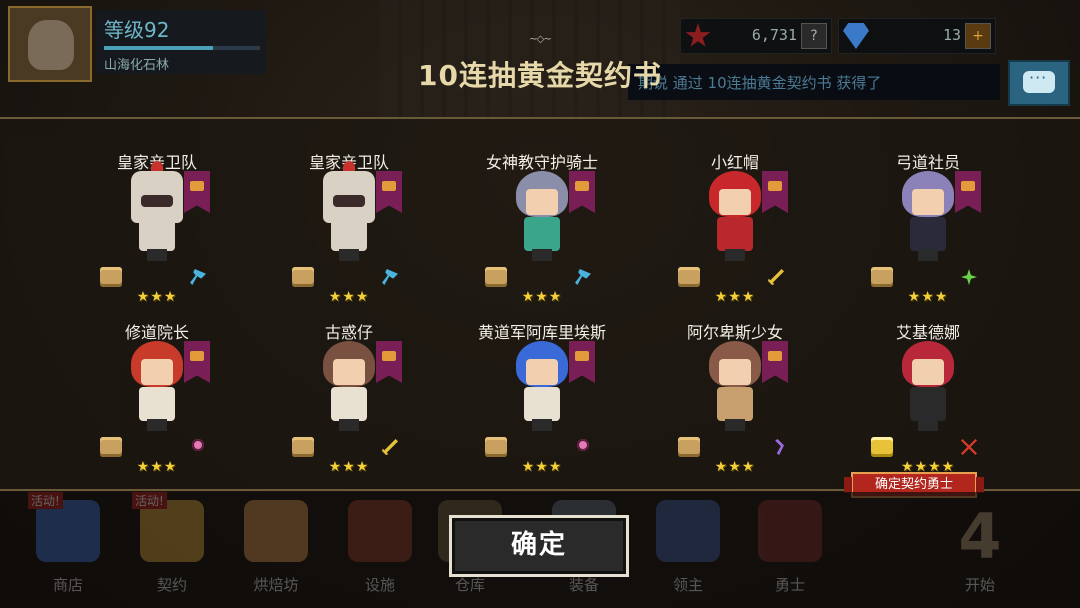 This screenshot has height=608, width=1080. I want to click on result-card: 小红帽 ★★★, so click(735, 231).